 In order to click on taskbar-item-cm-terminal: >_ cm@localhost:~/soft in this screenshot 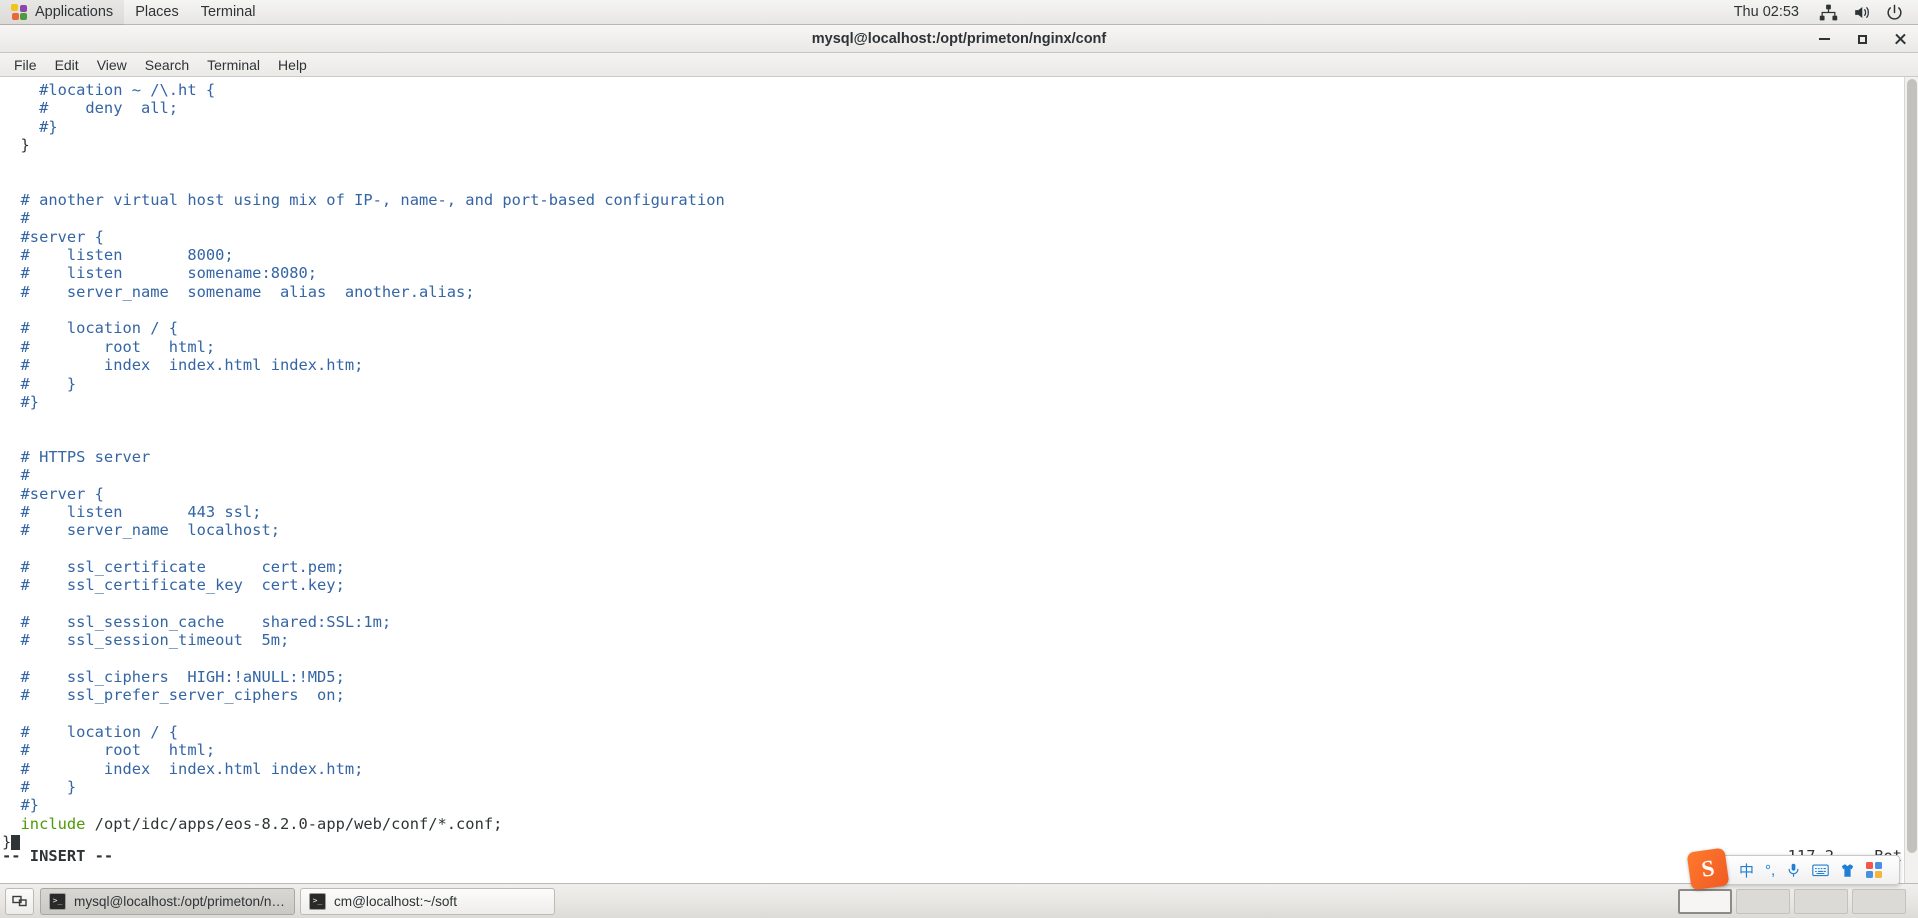, I will do `click(427, 901)`.